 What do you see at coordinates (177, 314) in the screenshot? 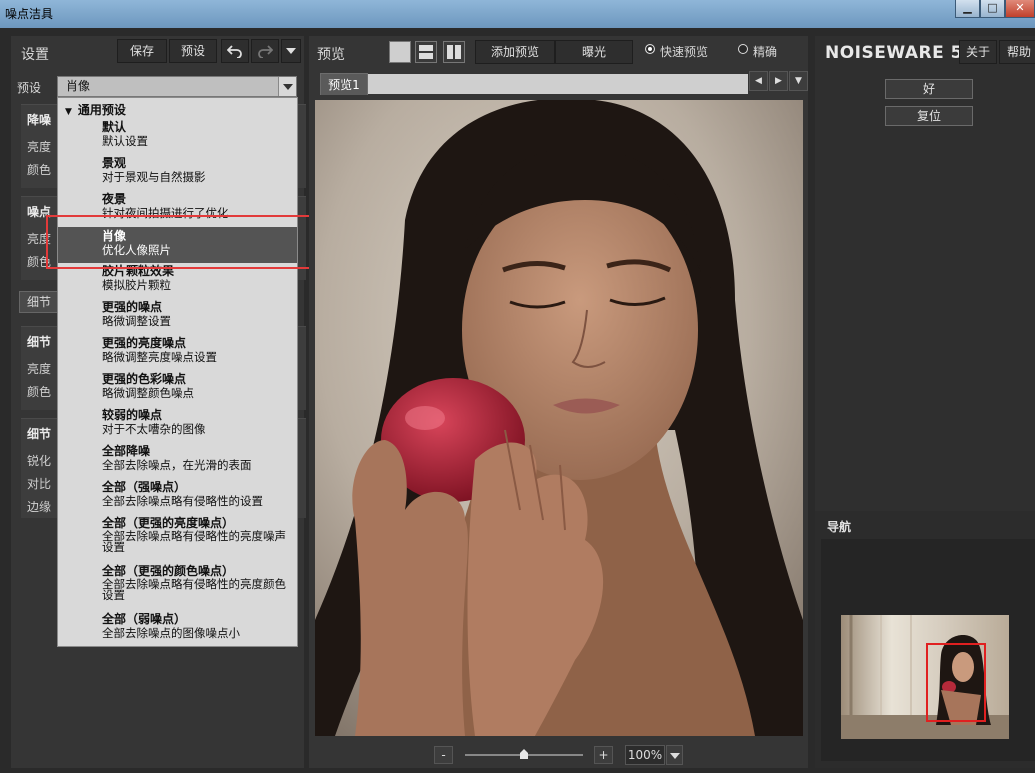
I see `preset-option-stronger-noise: 更强的噪点 略微调整设置` at bounding box center [177, 314].